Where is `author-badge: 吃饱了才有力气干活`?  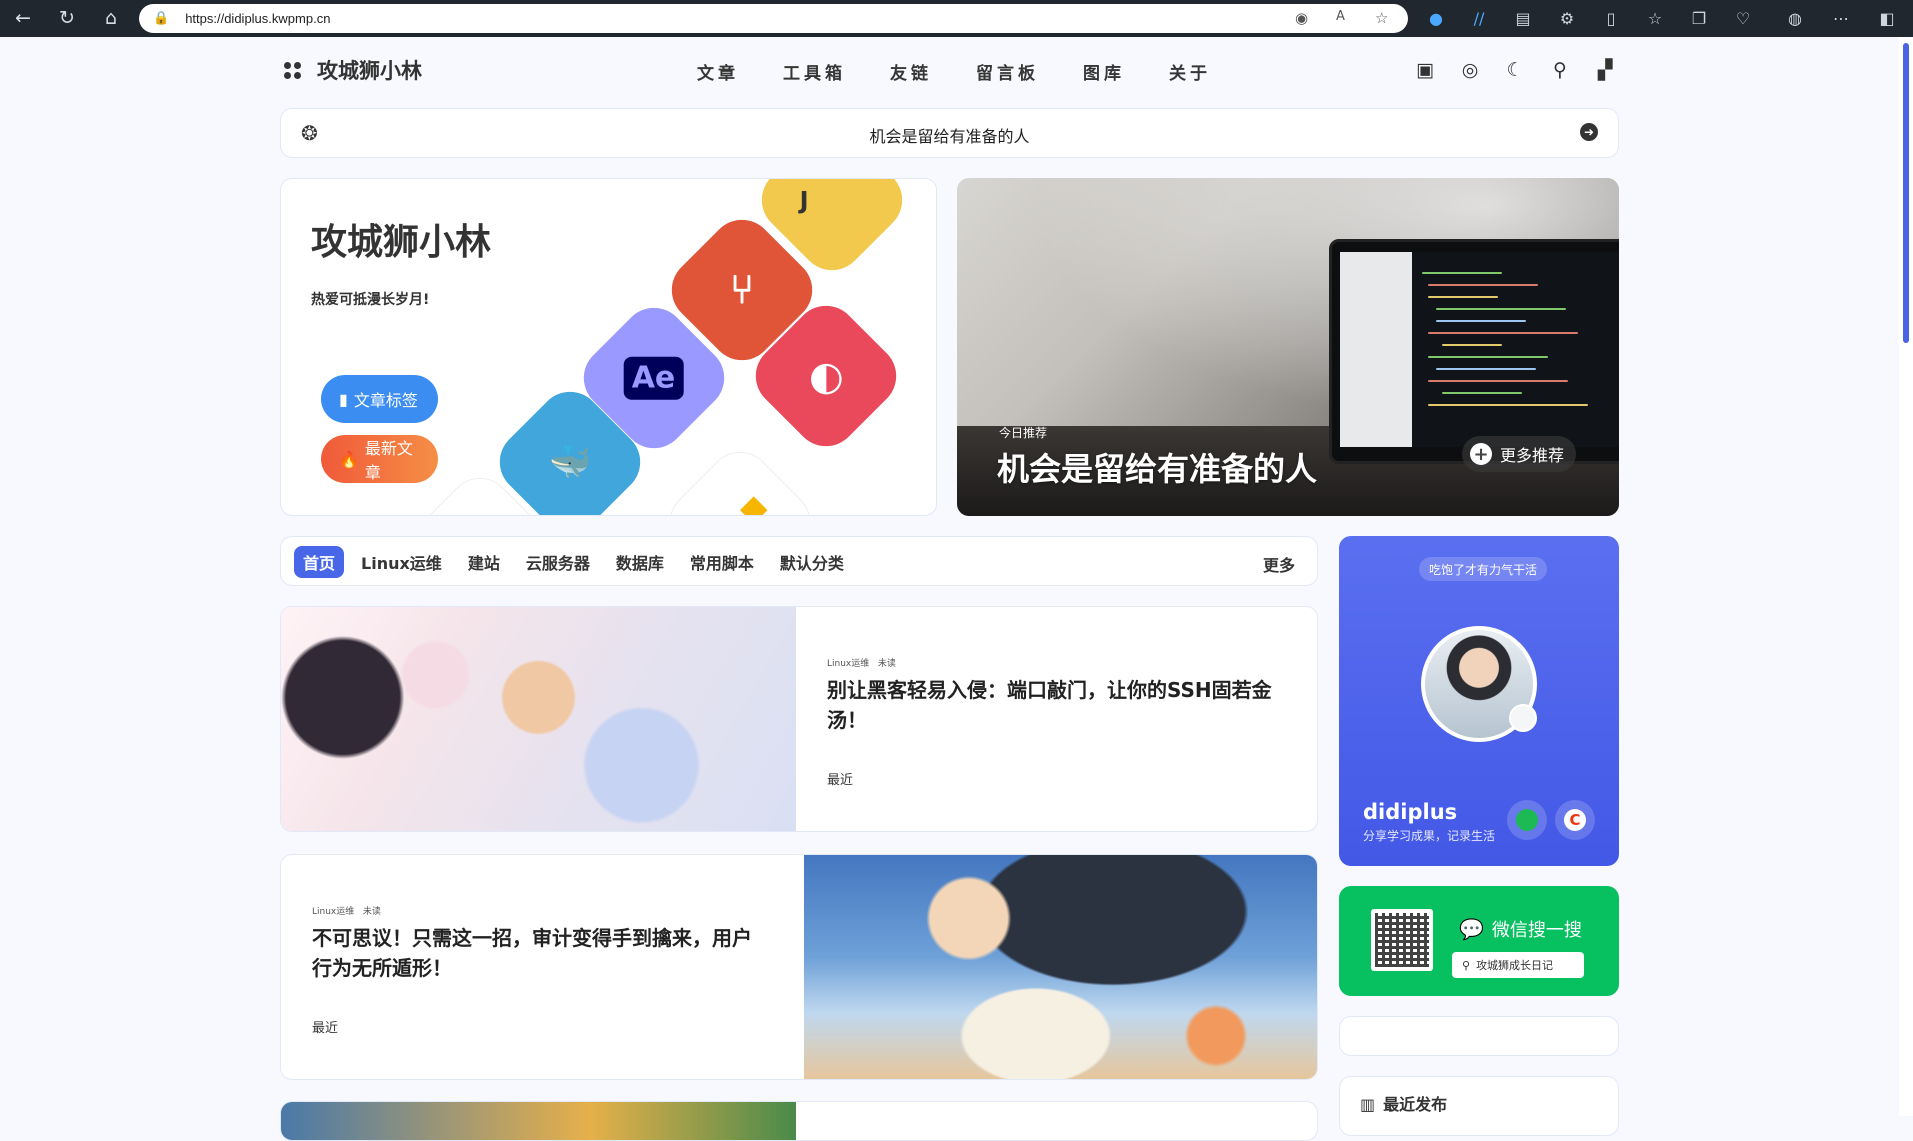 author-badge: 吃饱了才有力气干活 is located at coordinates (1483, 569).